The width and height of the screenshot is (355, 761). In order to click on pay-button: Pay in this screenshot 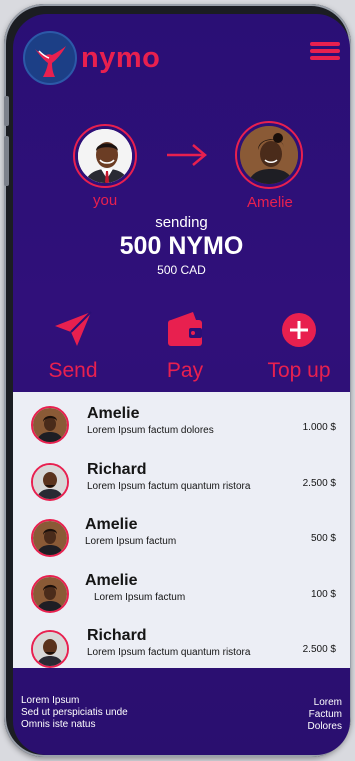, I will do `click(185, 346)`.